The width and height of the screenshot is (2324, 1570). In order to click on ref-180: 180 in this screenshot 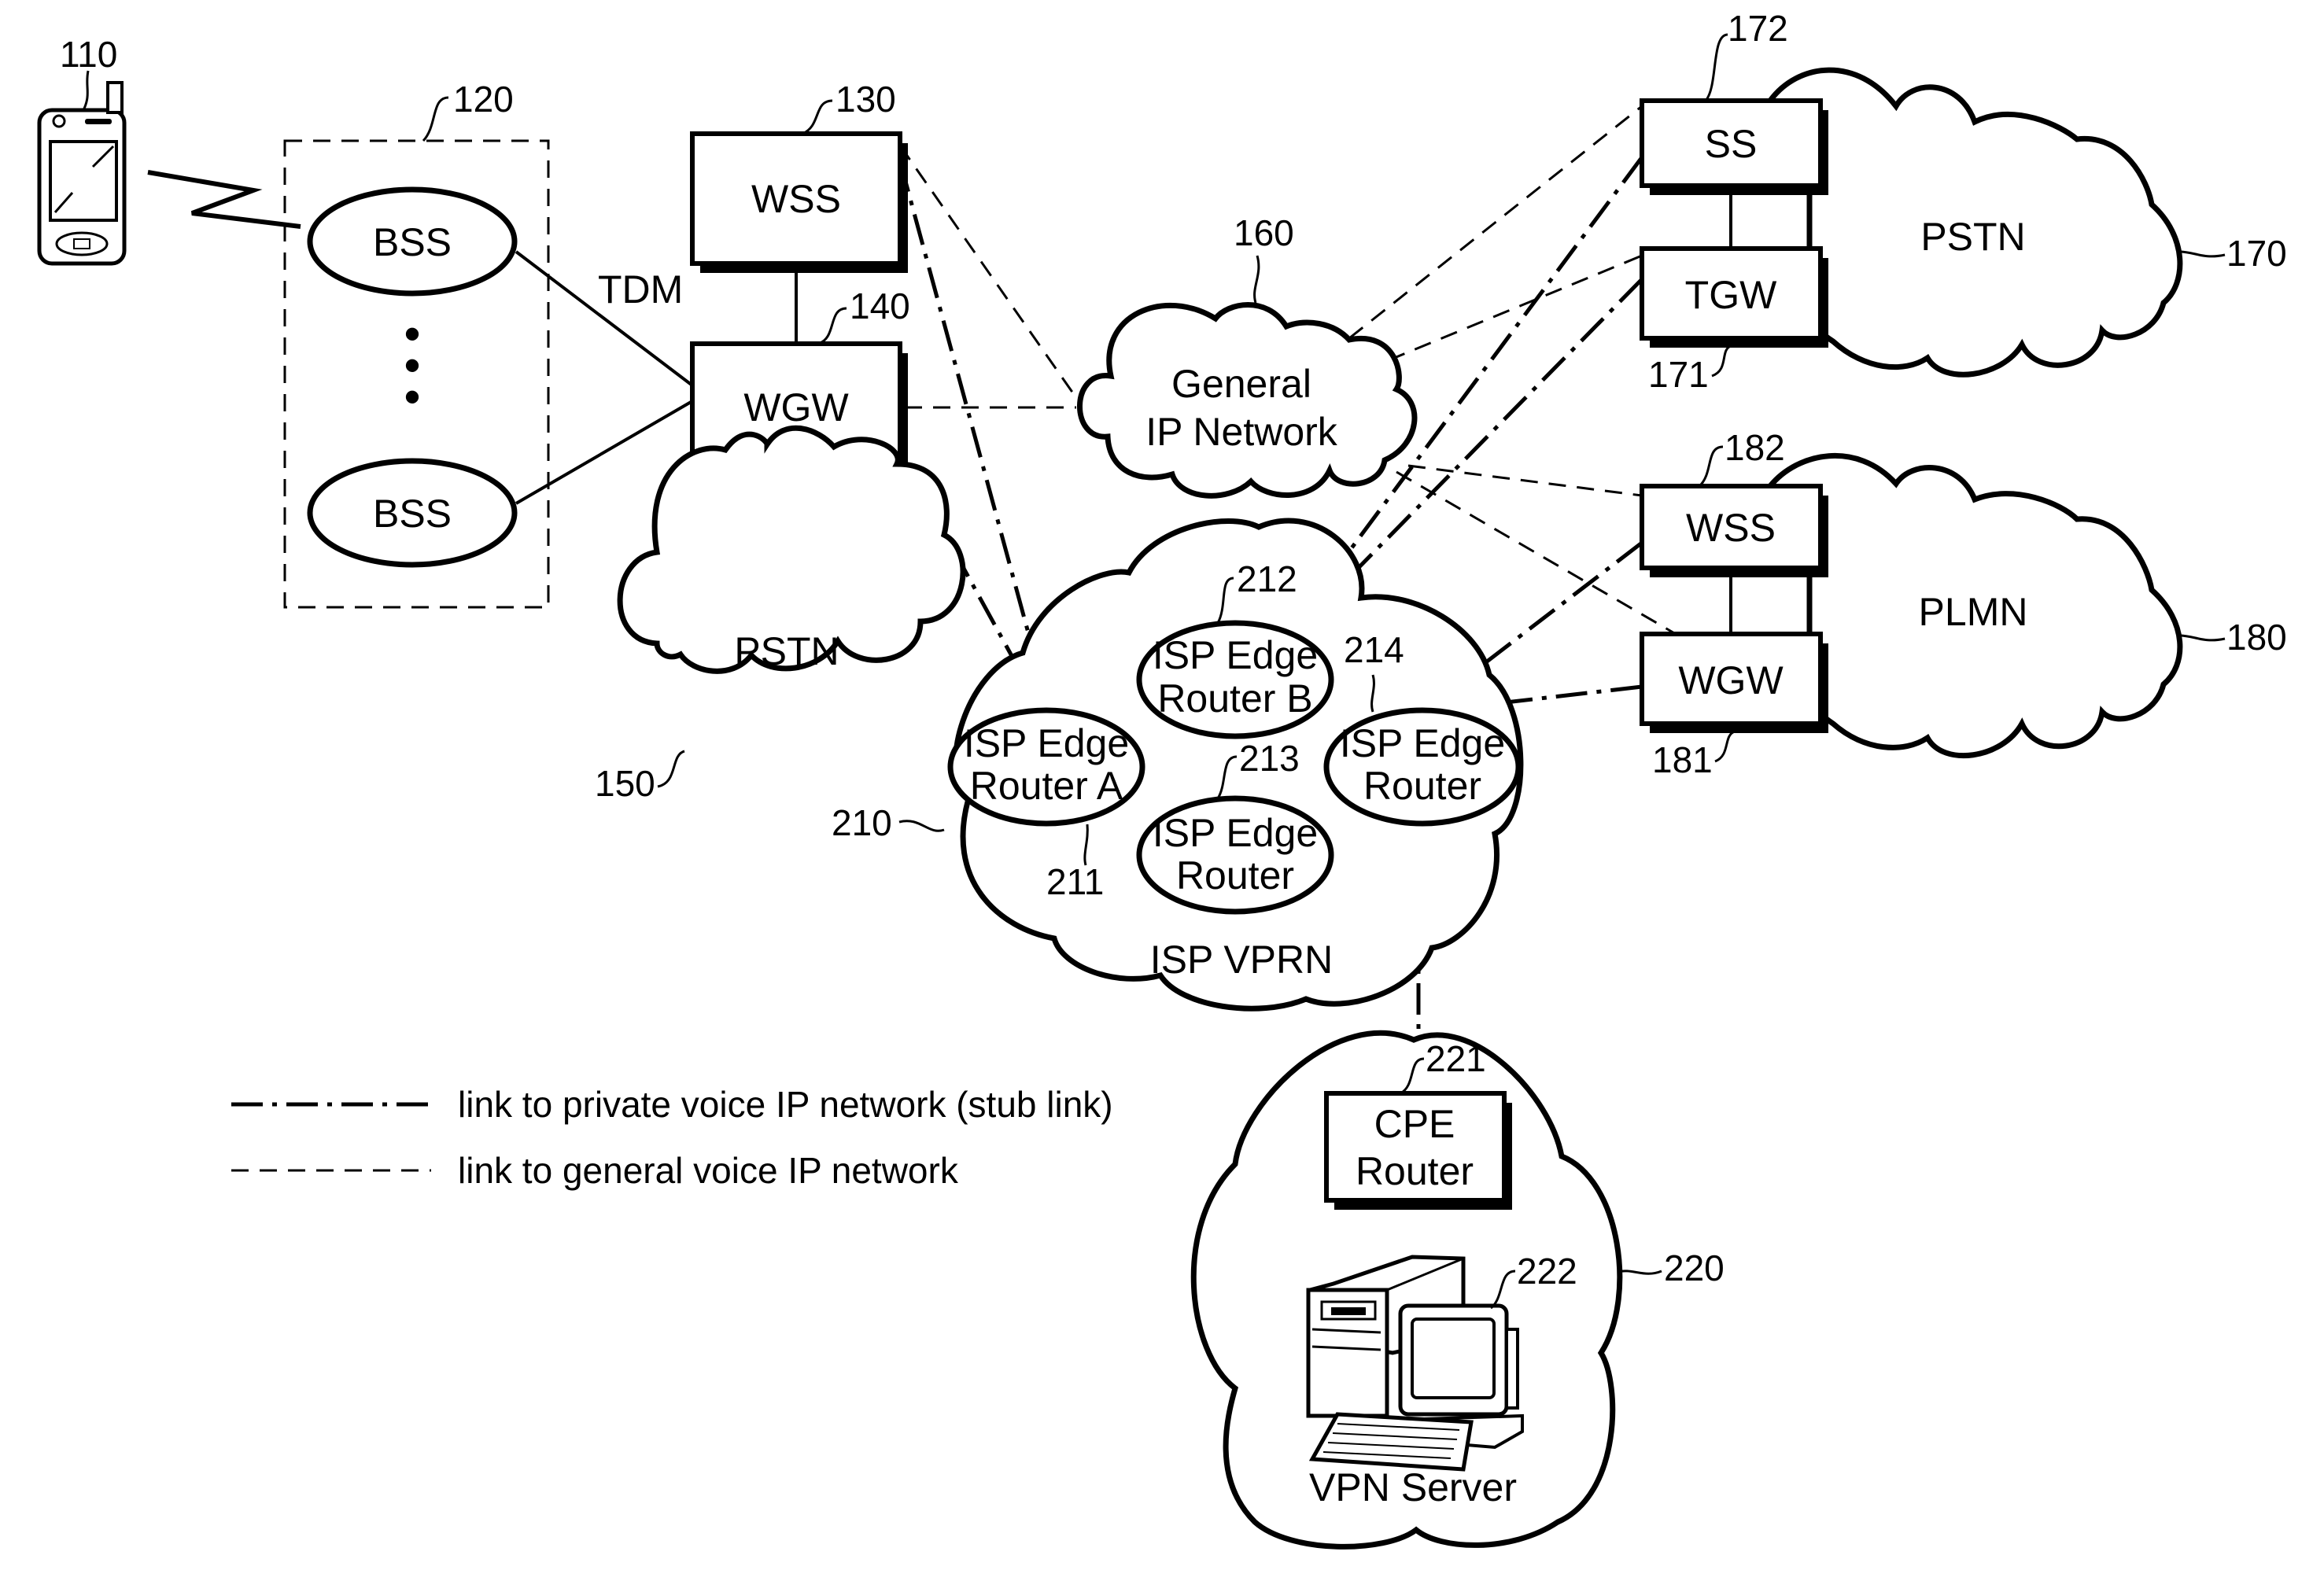, I will do `click(2256, 637)`.